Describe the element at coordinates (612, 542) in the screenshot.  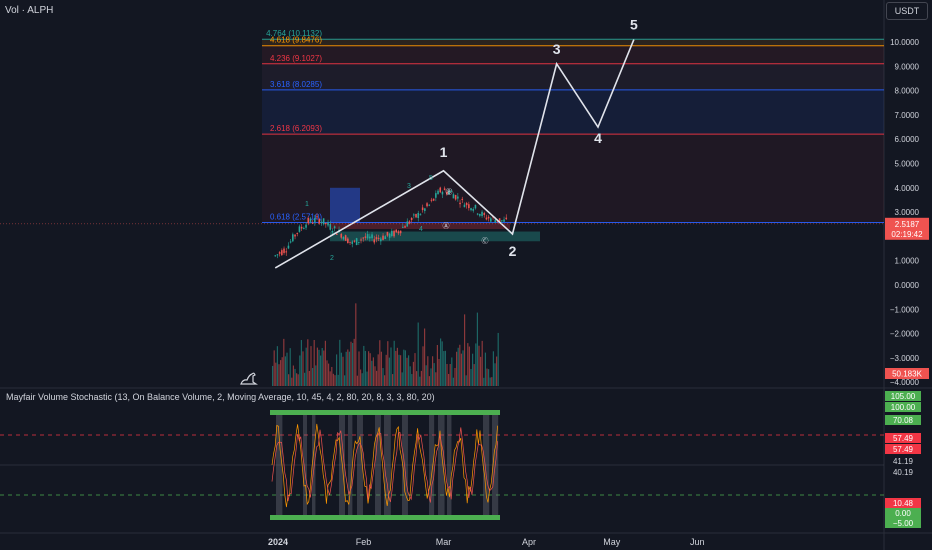
I see `time-tick-label: May` at that location.